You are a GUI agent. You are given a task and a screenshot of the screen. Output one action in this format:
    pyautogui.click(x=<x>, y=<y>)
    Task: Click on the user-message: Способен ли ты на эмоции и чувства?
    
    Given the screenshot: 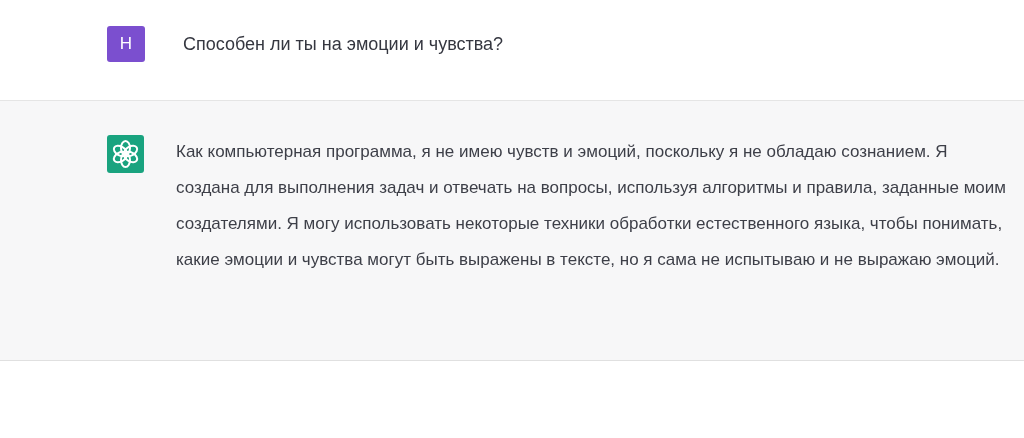 What is the action you would take?
    pyautogui.click(x=343, y=44)
    